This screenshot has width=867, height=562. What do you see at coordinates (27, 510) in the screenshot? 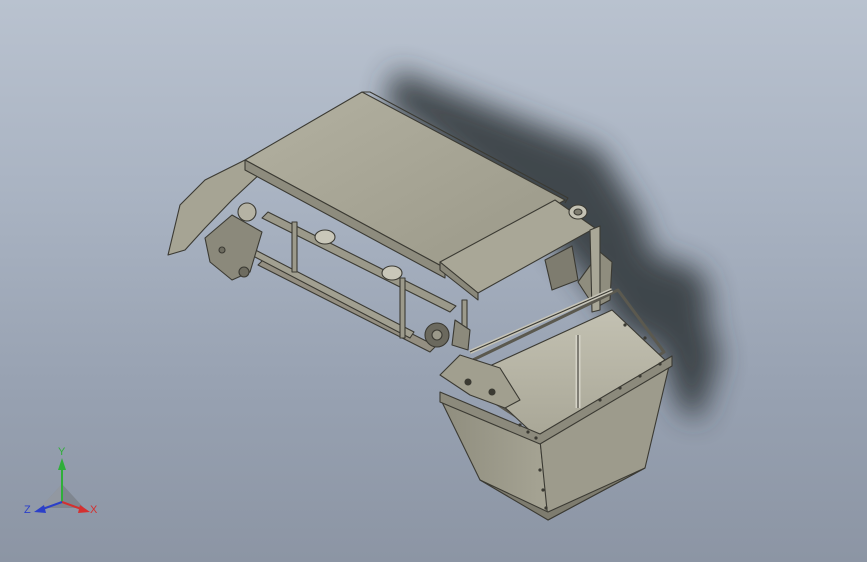
I see `z-axis-label: Z` at bounding box center [27, 510].